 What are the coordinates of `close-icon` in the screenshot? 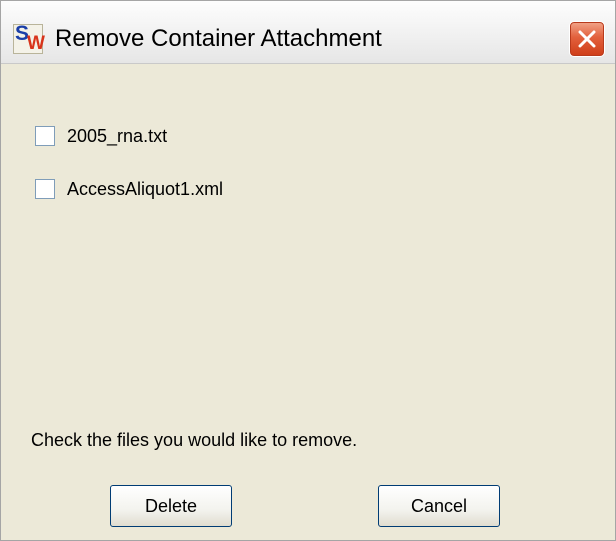 It's located at (587, 39).